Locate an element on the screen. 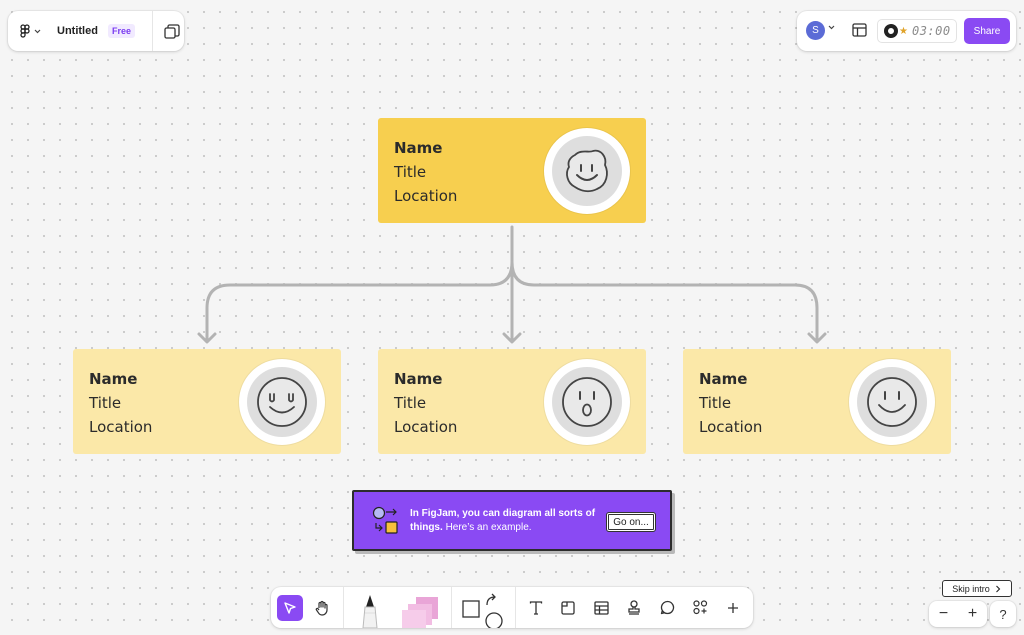 This screenshot has height=635, width=1024. section-icon is located at coordinates (568, 607).